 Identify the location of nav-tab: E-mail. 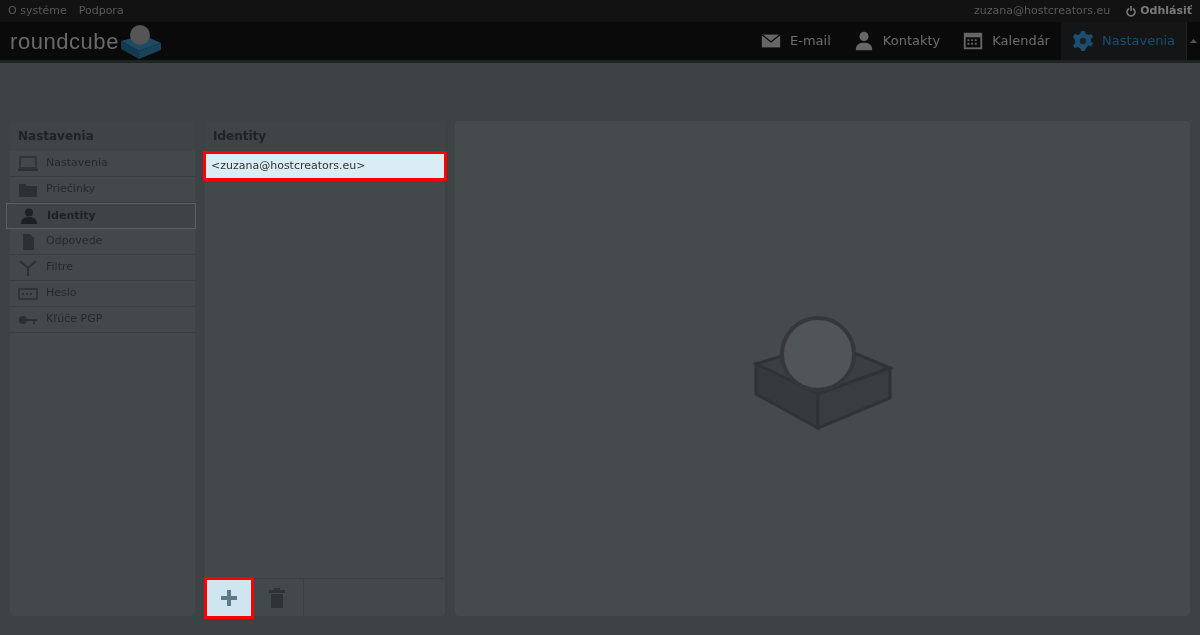
(795, 41).